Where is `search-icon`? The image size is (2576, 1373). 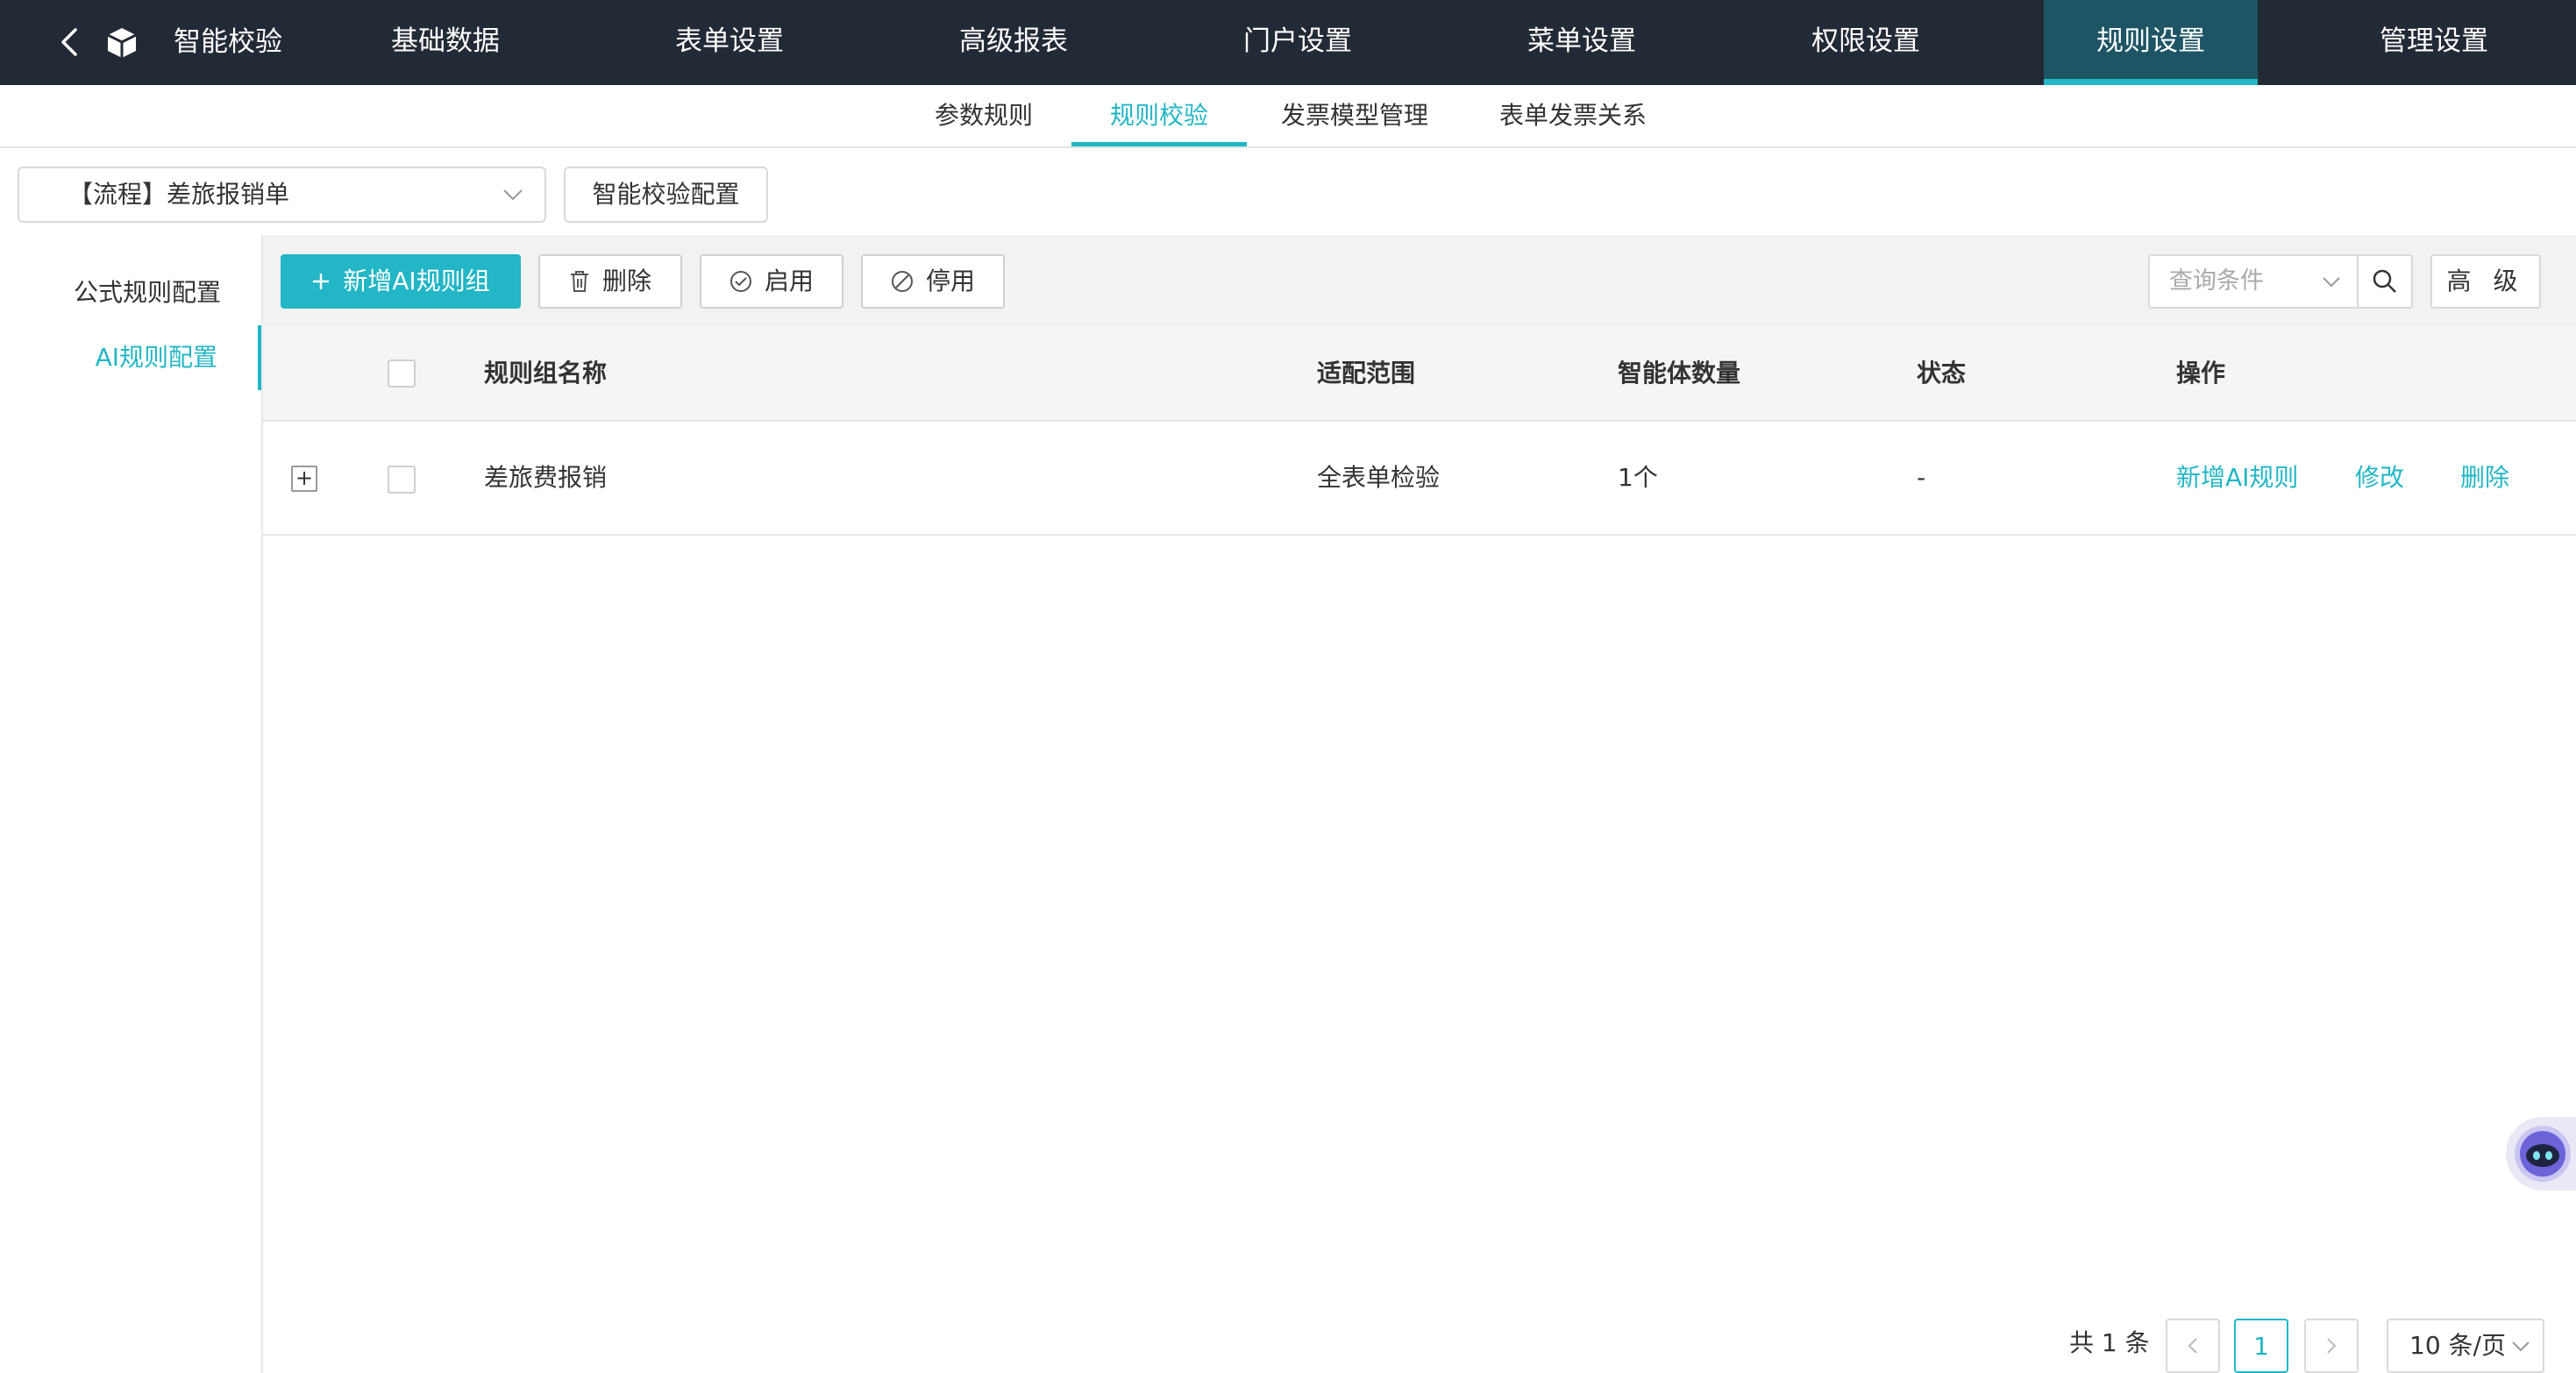 search-icon is located at coordinates (2384, 281).